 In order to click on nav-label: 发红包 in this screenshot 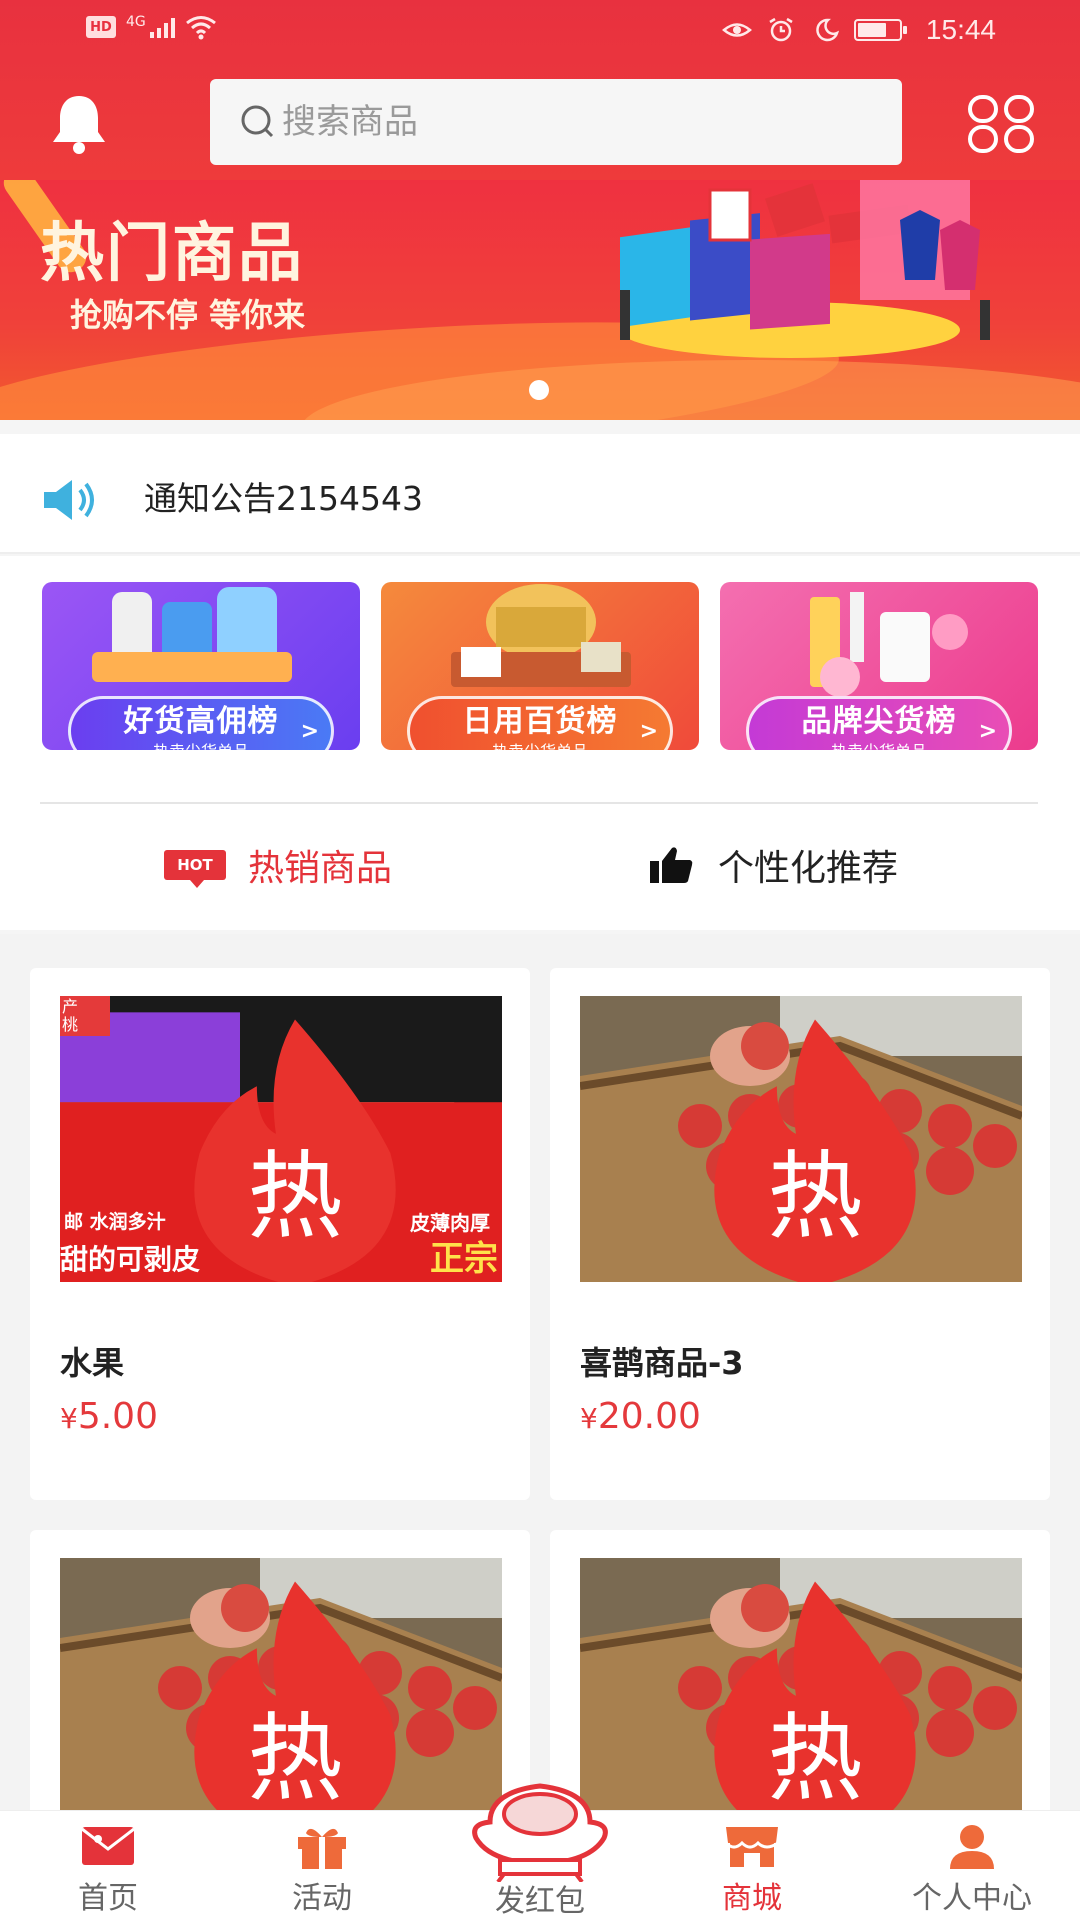, I will do `click(540, 1901)`.